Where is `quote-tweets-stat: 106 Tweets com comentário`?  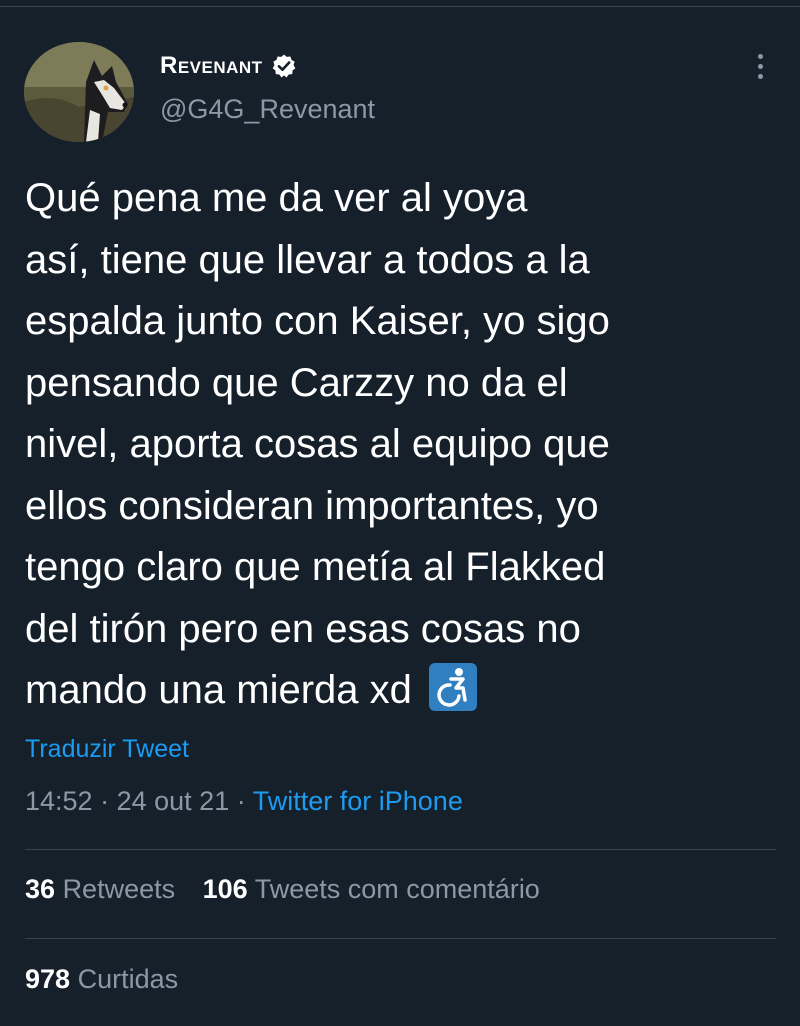 quote-tweets-stat: 106 Tweets com comentário is located at coordinates (371, 889).